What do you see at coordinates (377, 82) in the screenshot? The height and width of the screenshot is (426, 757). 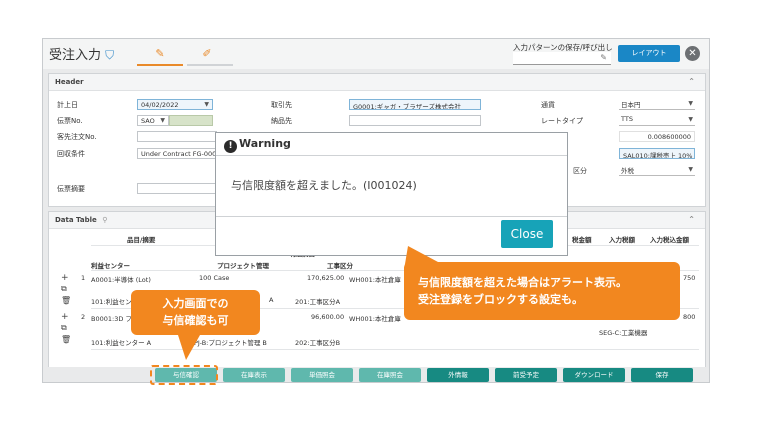 I see `header-panel-title: Header ⌃` at bounding box center [377, 82].